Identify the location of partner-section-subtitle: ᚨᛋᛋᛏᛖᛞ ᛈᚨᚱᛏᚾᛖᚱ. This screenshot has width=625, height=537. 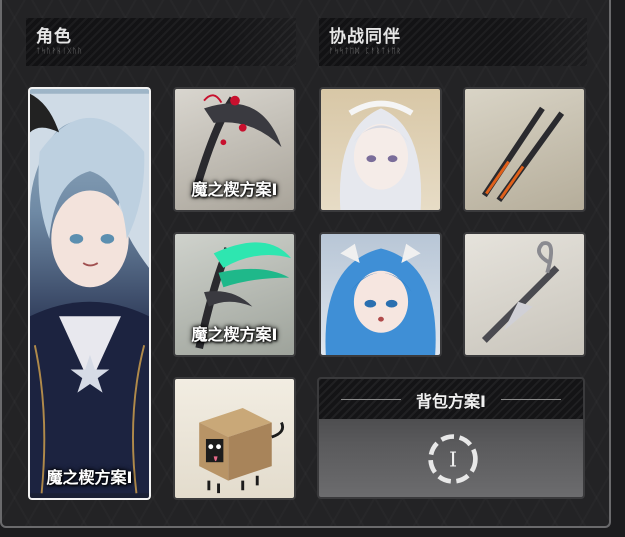
(365, 51).